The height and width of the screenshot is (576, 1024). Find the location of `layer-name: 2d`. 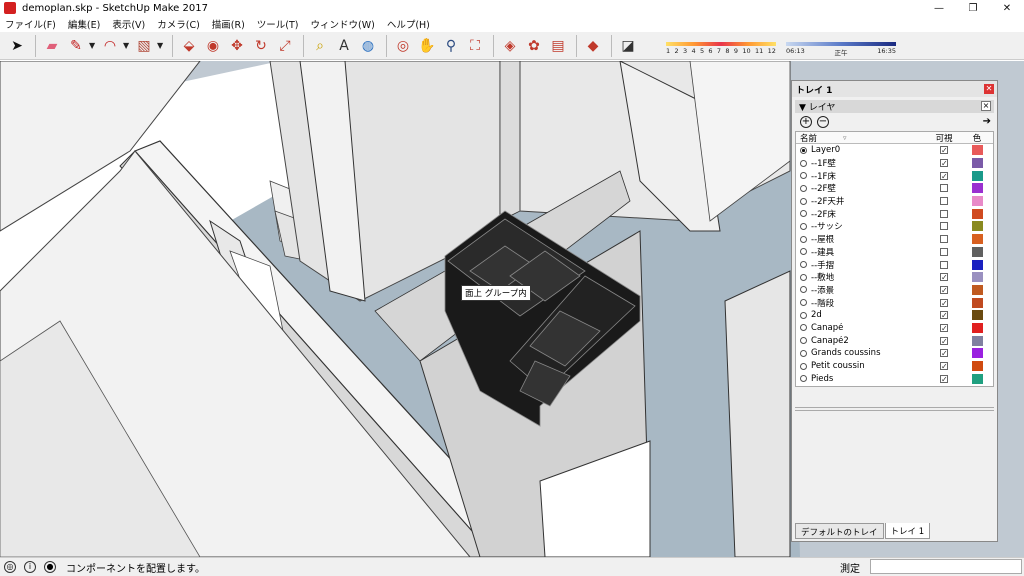

layer-name: 2d is located at coordinates (816, 315).